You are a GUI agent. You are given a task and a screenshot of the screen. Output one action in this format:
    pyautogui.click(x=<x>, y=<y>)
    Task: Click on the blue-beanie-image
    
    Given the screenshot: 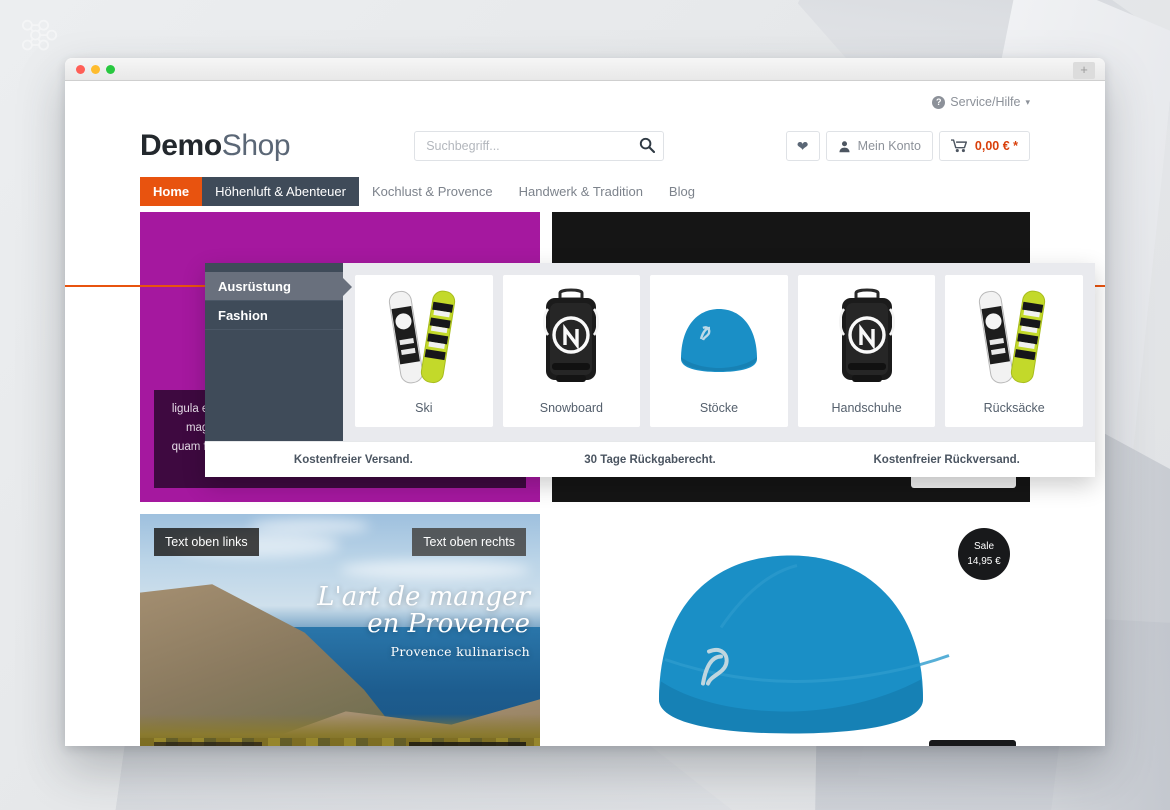 What is the action you would take?
    pyautogui.click(x=719, y=337)
    